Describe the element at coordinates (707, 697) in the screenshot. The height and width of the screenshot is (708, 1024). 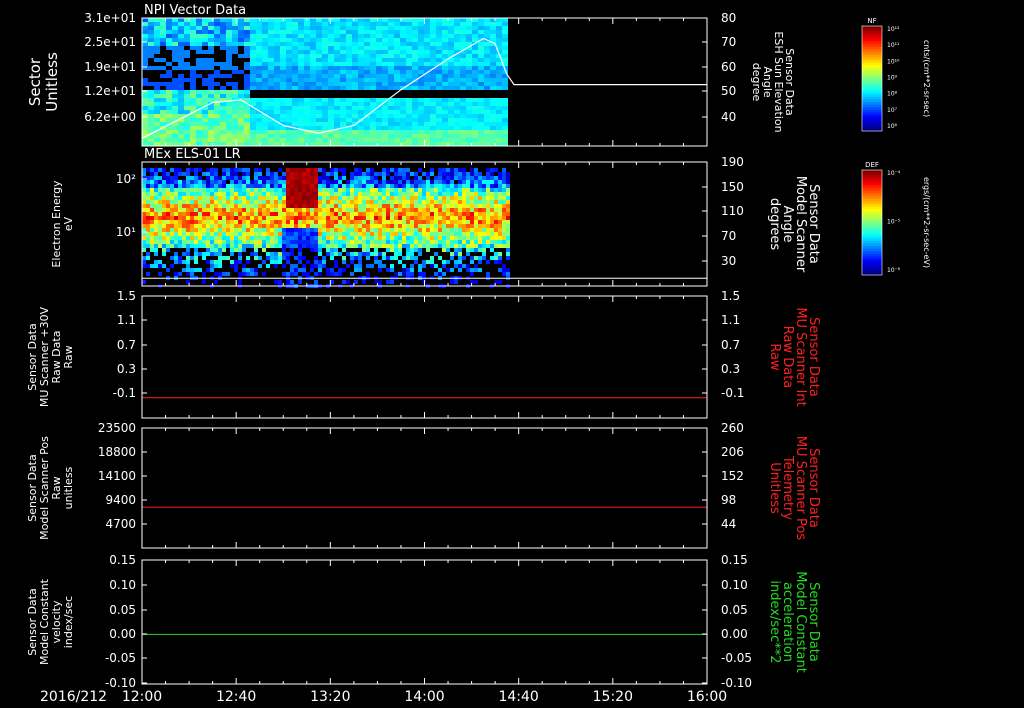
I see `time-tick-label: 16:00` at that location.